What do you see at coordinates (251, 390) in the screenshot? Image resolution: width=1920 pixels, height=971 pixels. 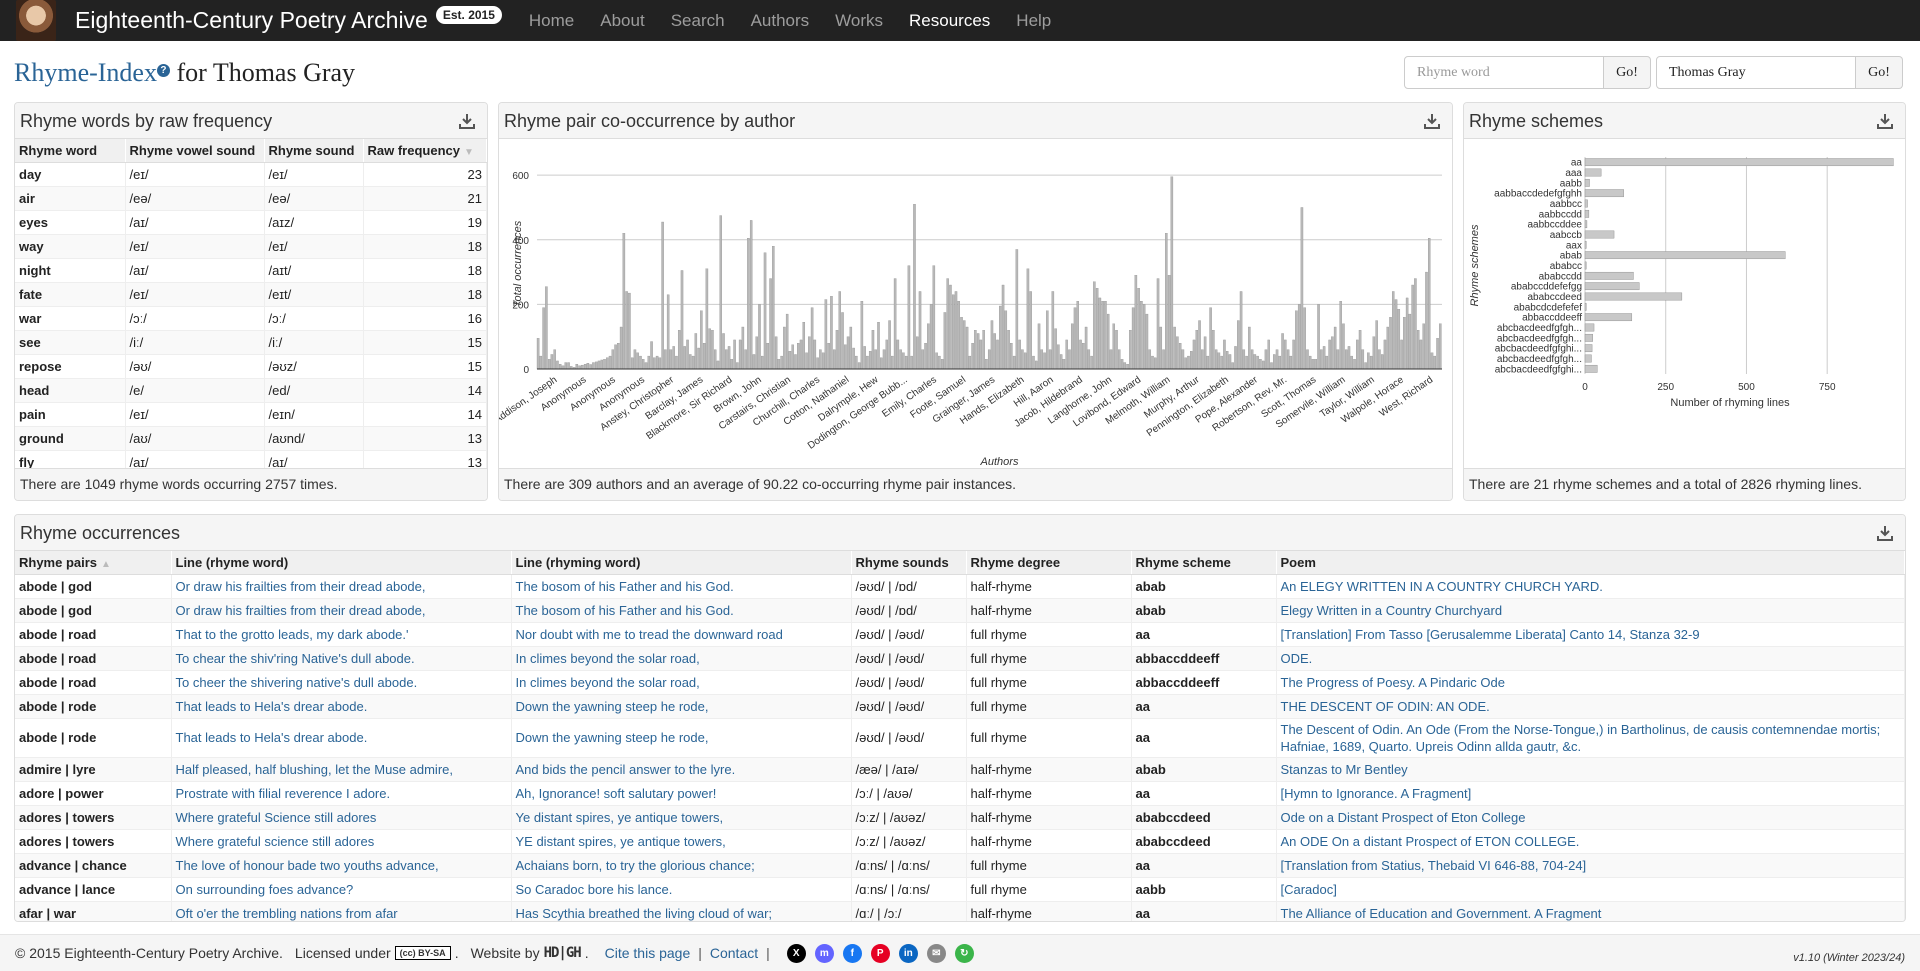 I see `table-row: head/e//ed/14` at bounding box center [251, 390].